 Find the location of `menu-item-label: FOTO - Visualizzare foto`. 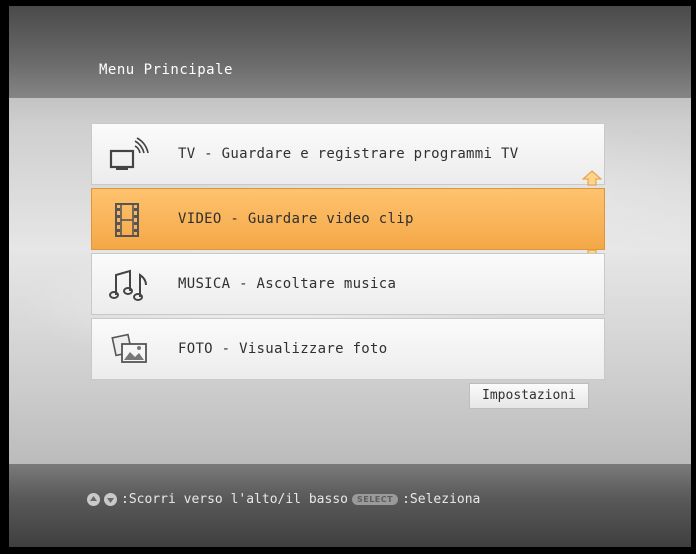

menu-item-label: FOTO - Visualizzare foto is located at coordinates (283, 349).